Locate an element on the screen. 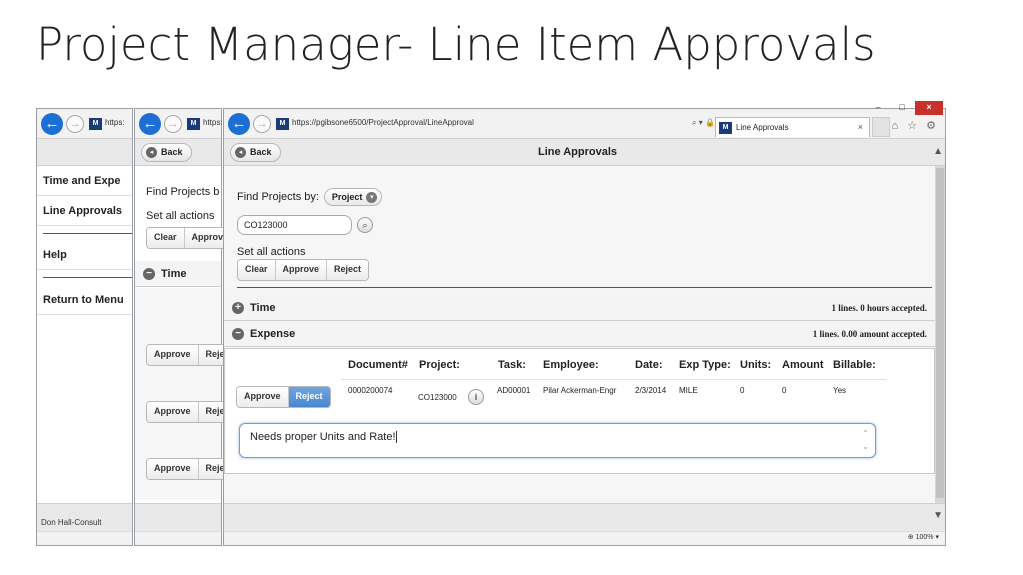 This screenshot has height=575, width=1023. column-header-units: Units: is located at coordinates (756, 365).